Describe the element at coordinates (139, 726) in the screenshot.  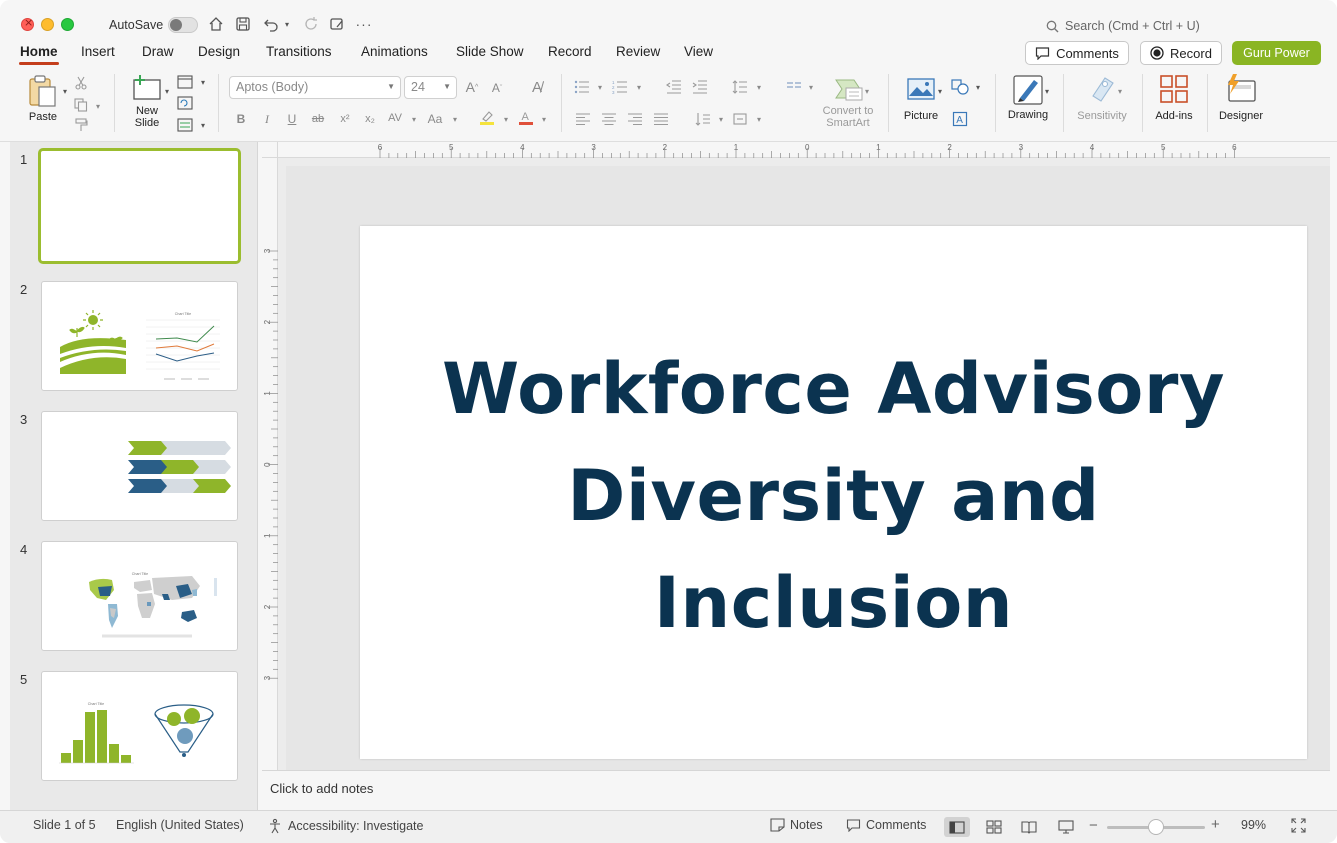
I see `slide-thumbnail-5: Chart Title` at that location.